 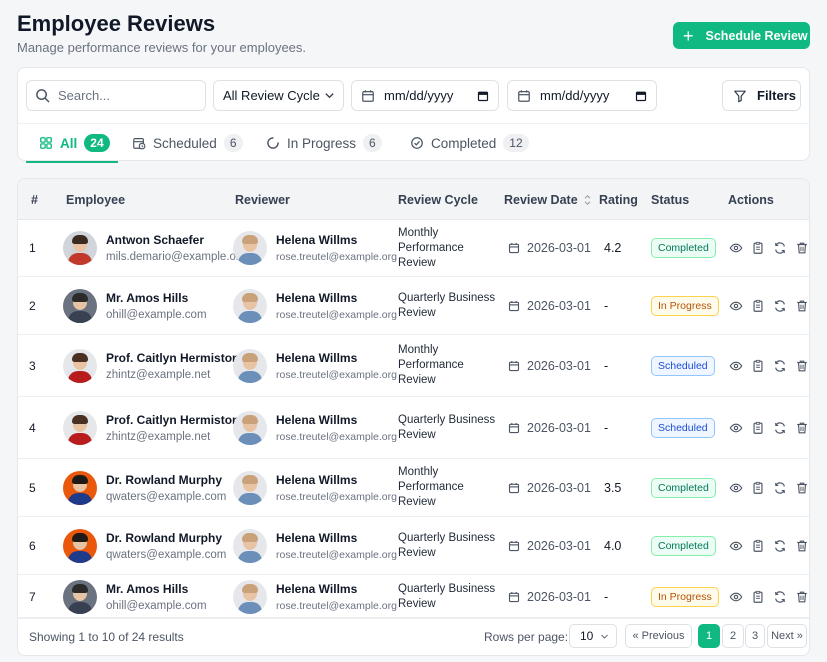 I want to click on status-cell: Completed, so click(x=683, y=487).